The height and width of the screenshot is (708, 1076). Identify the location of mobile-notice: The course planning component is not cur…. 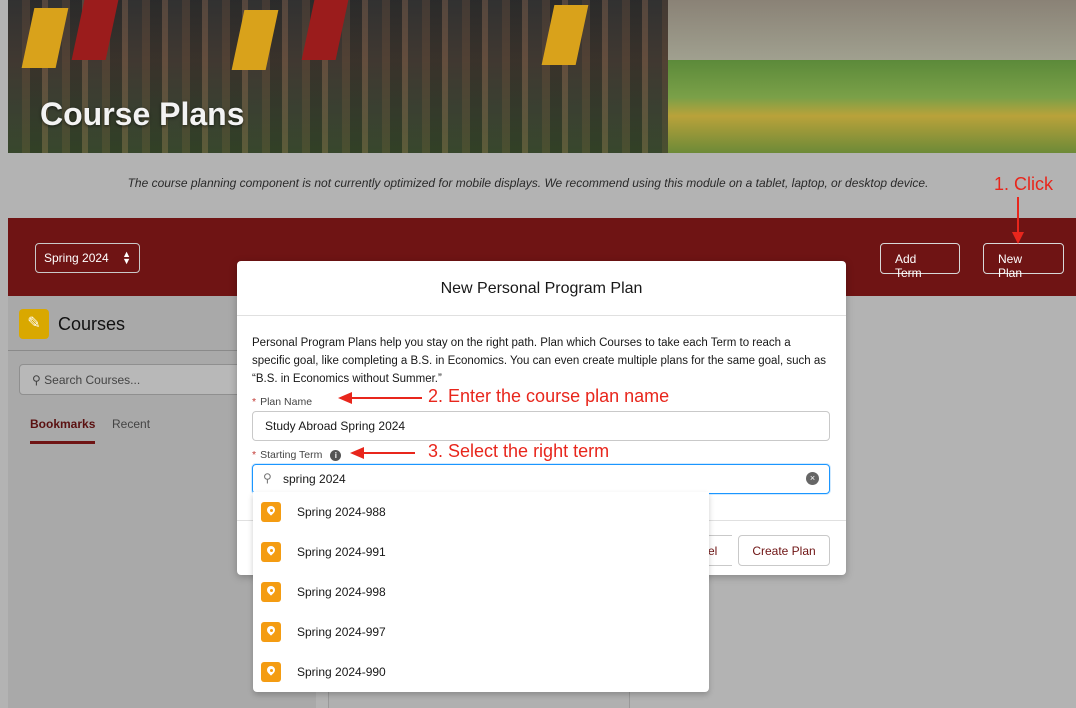
(528, 183).